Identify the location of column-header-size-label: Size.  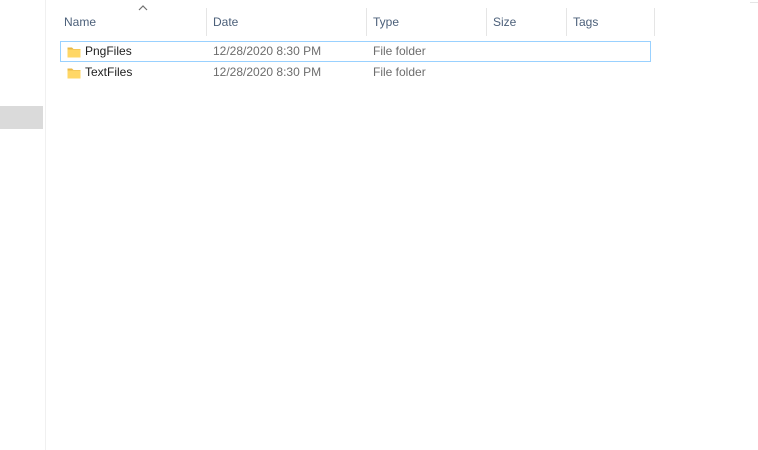
(505, 22).